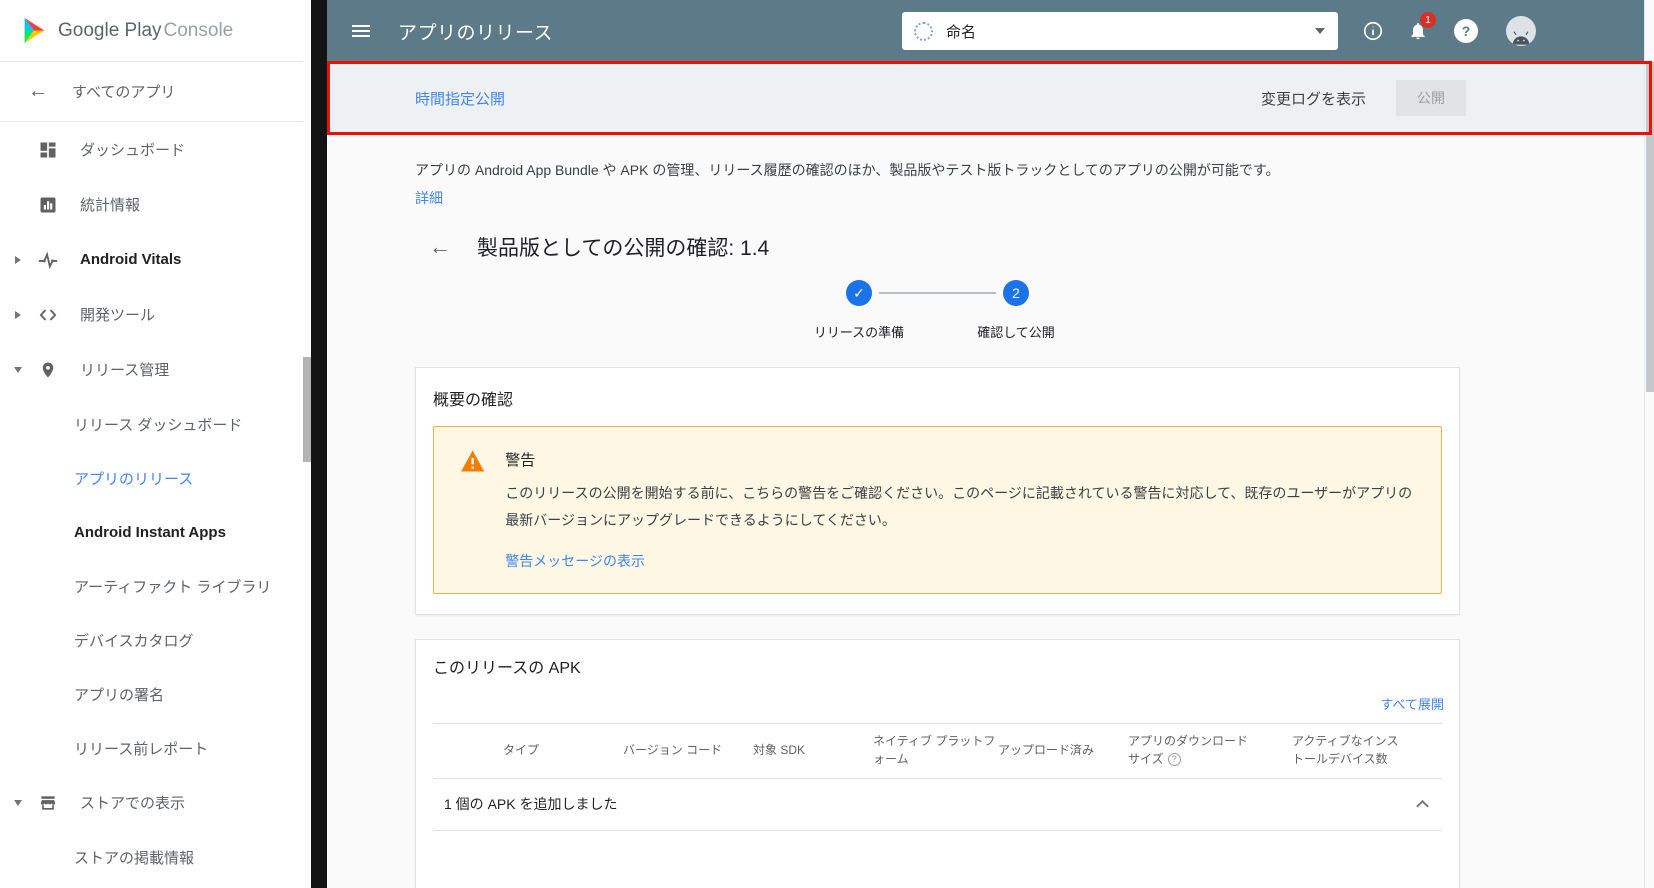 The height and width of the screenshot is (888, 1654). What do you see at coordinates (124, 92) in the screenshot?
I see `sidebar-item-label: すべてのアプリ` at bounding box center [124, 92].